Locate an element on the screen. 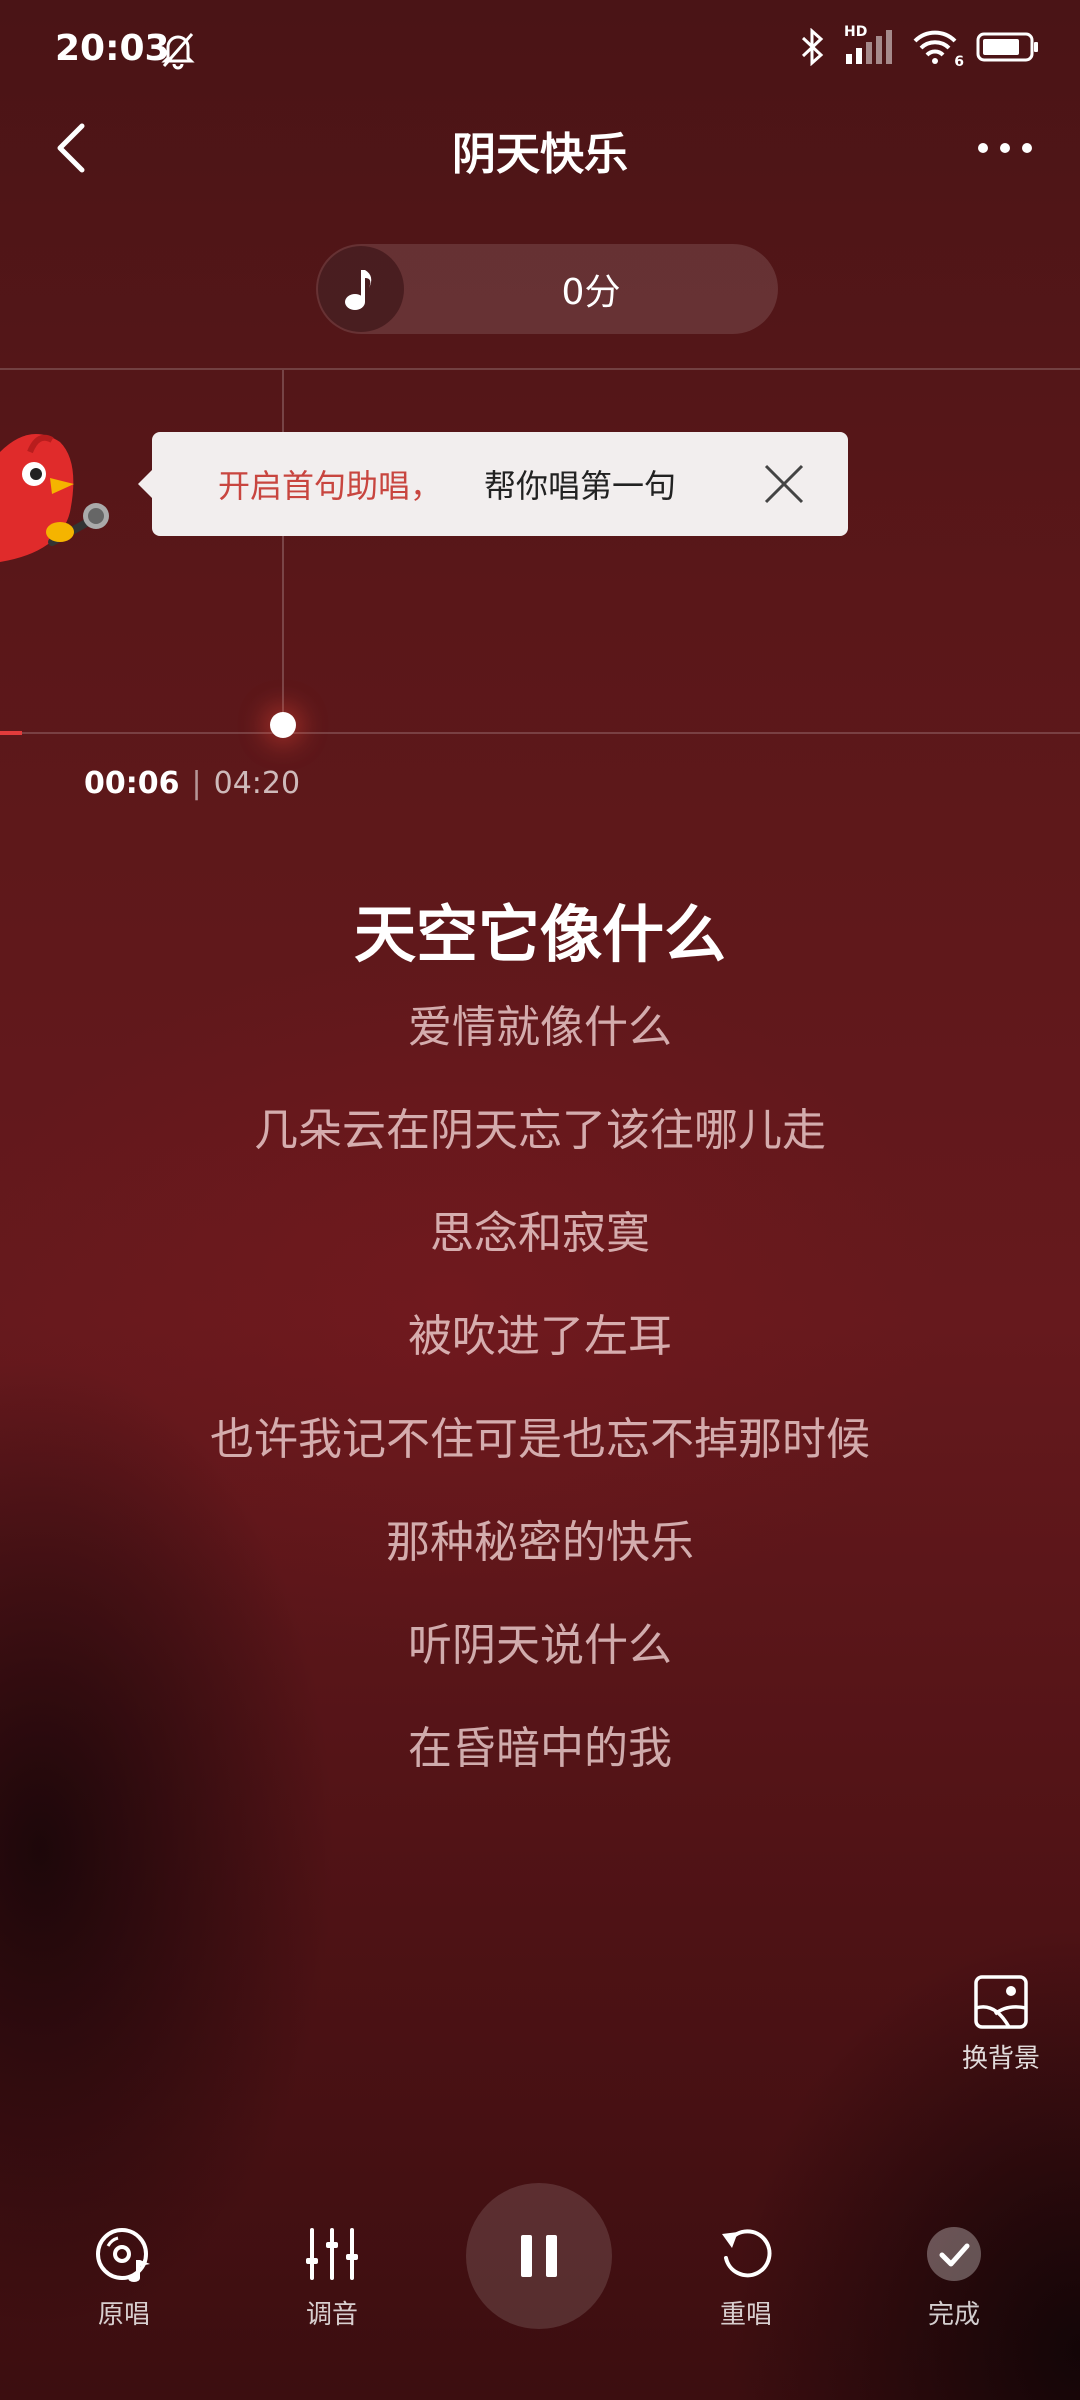  original-vocal-label: 原唱 is located at coordinates (123, 2315).